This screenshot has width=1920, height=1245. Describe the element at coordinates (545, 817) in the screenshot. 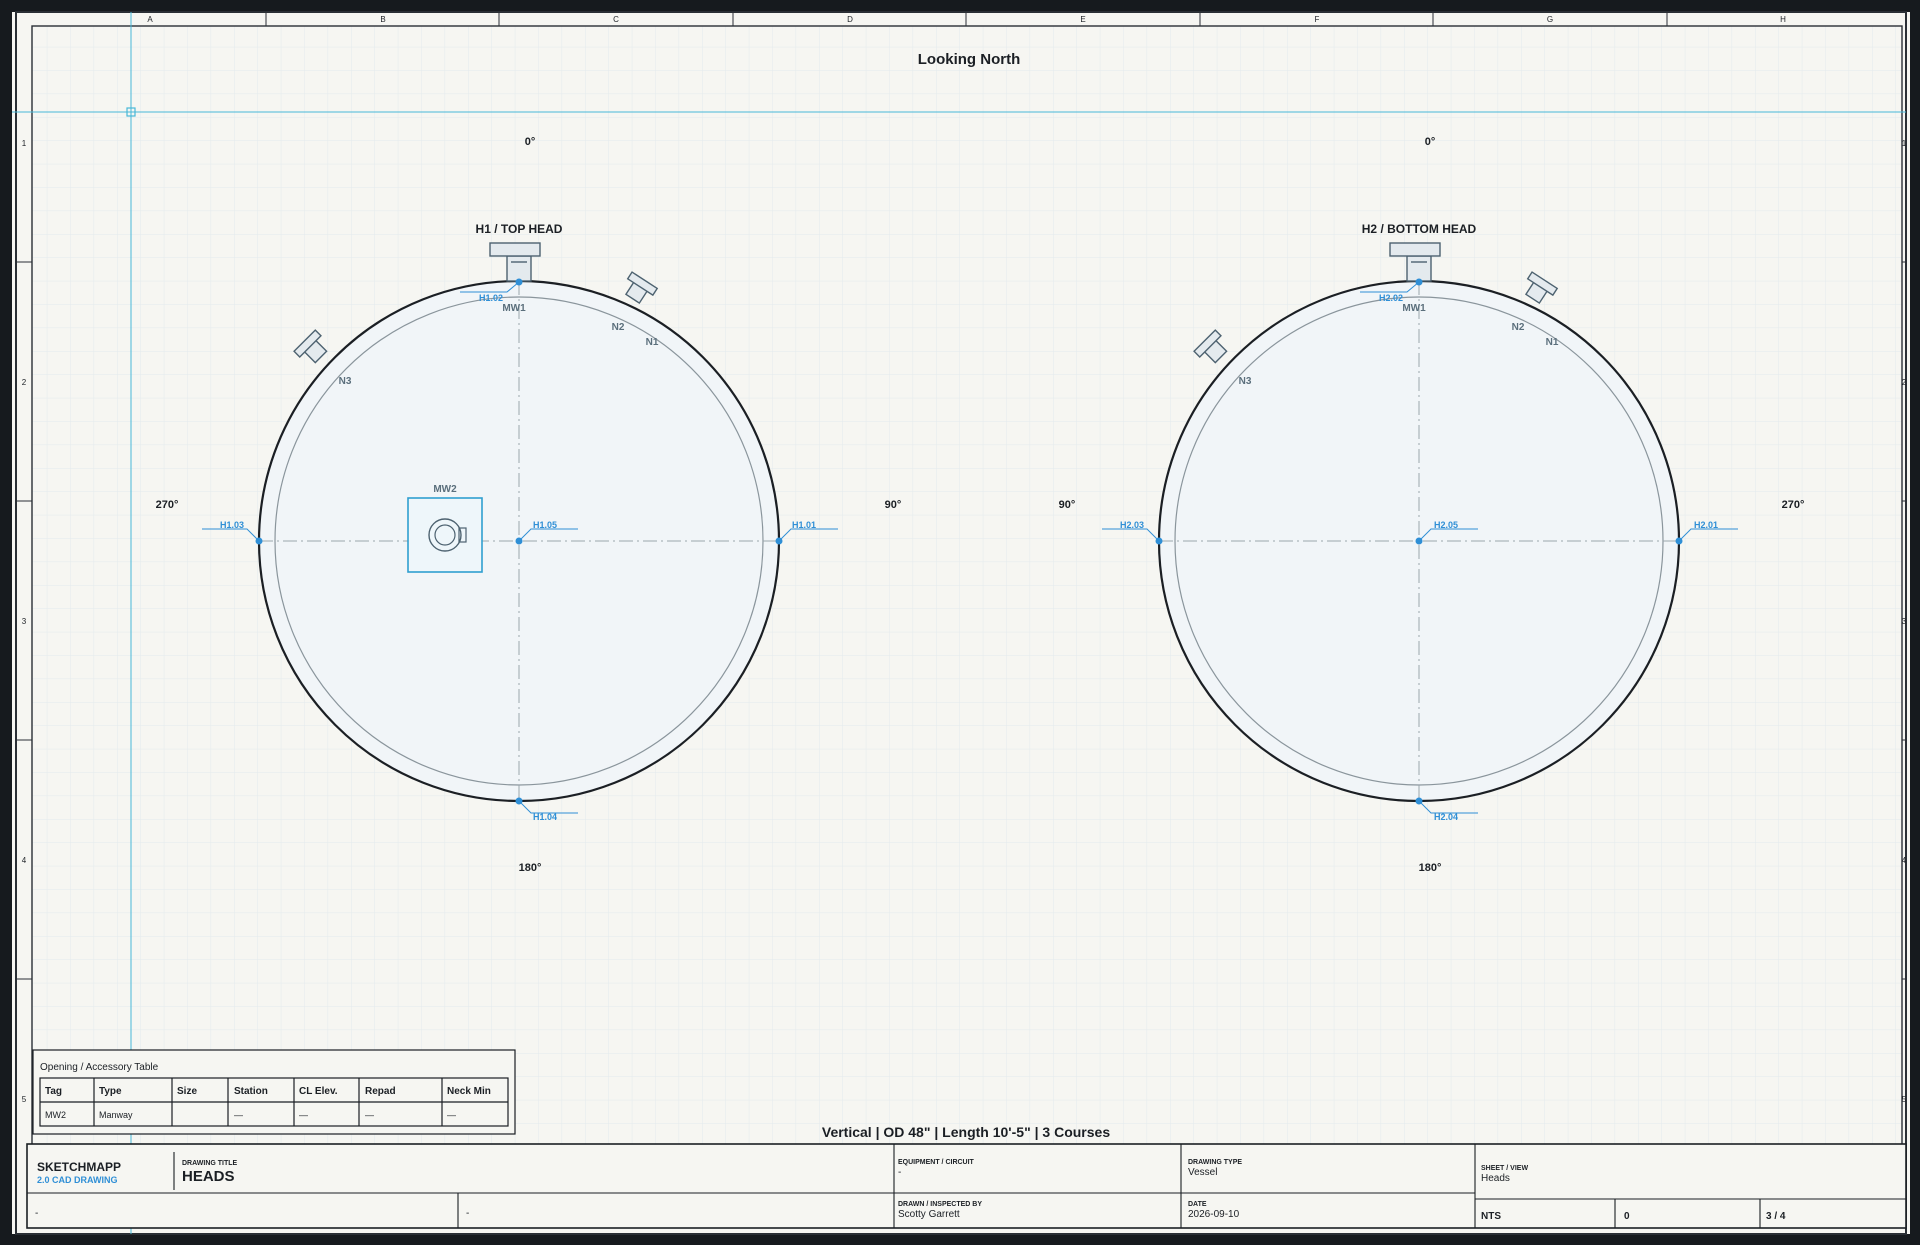

I see `point-label-bottom: H1.04` at that location.